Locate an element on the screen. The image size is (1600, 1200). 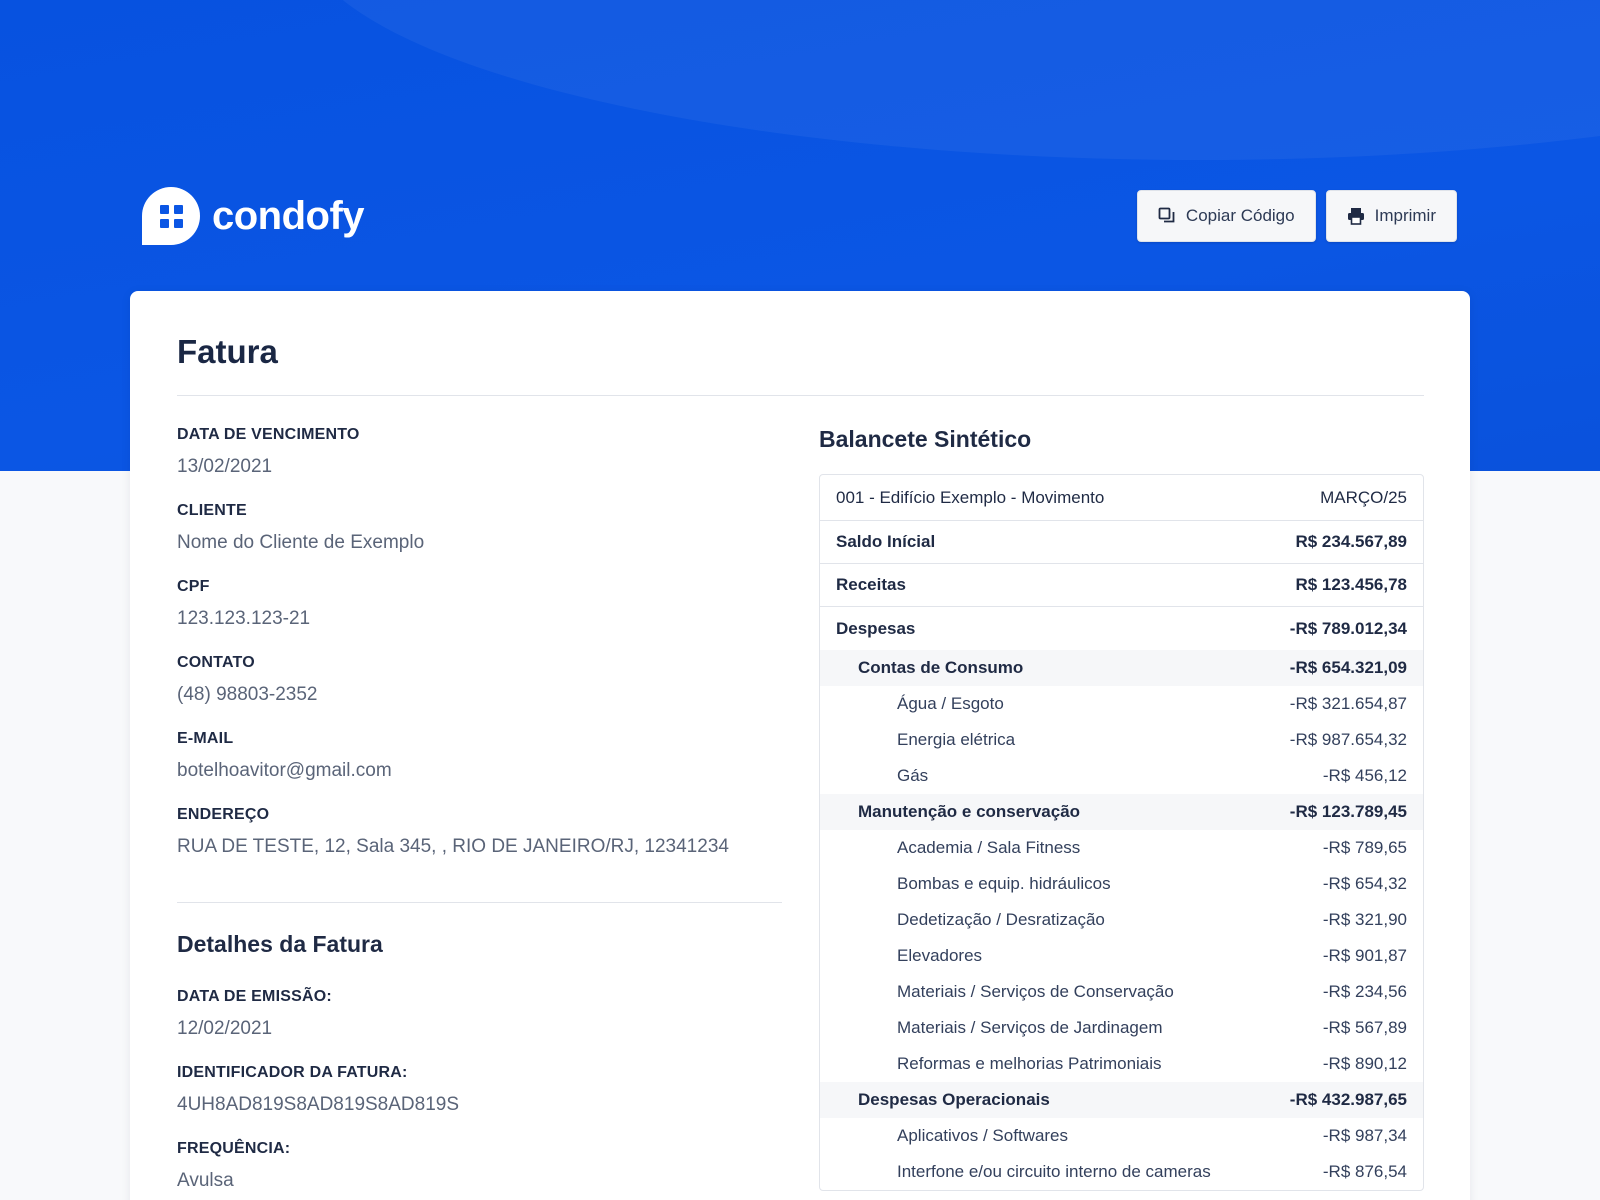
condofy-logo-icon is located at coordinates (171, 216).